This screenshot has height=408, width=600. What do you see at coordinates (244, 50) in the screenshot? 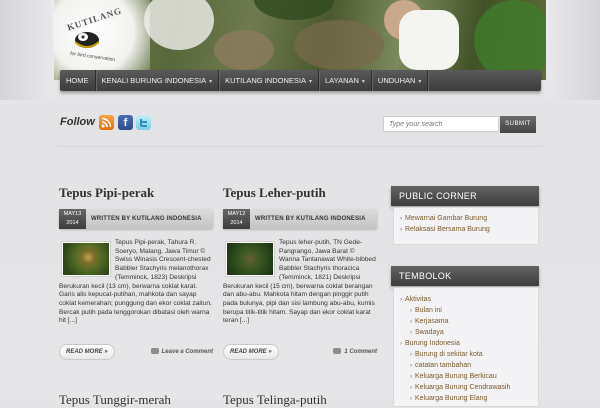
I see `photo-soil` at bounding box center [244, 50].